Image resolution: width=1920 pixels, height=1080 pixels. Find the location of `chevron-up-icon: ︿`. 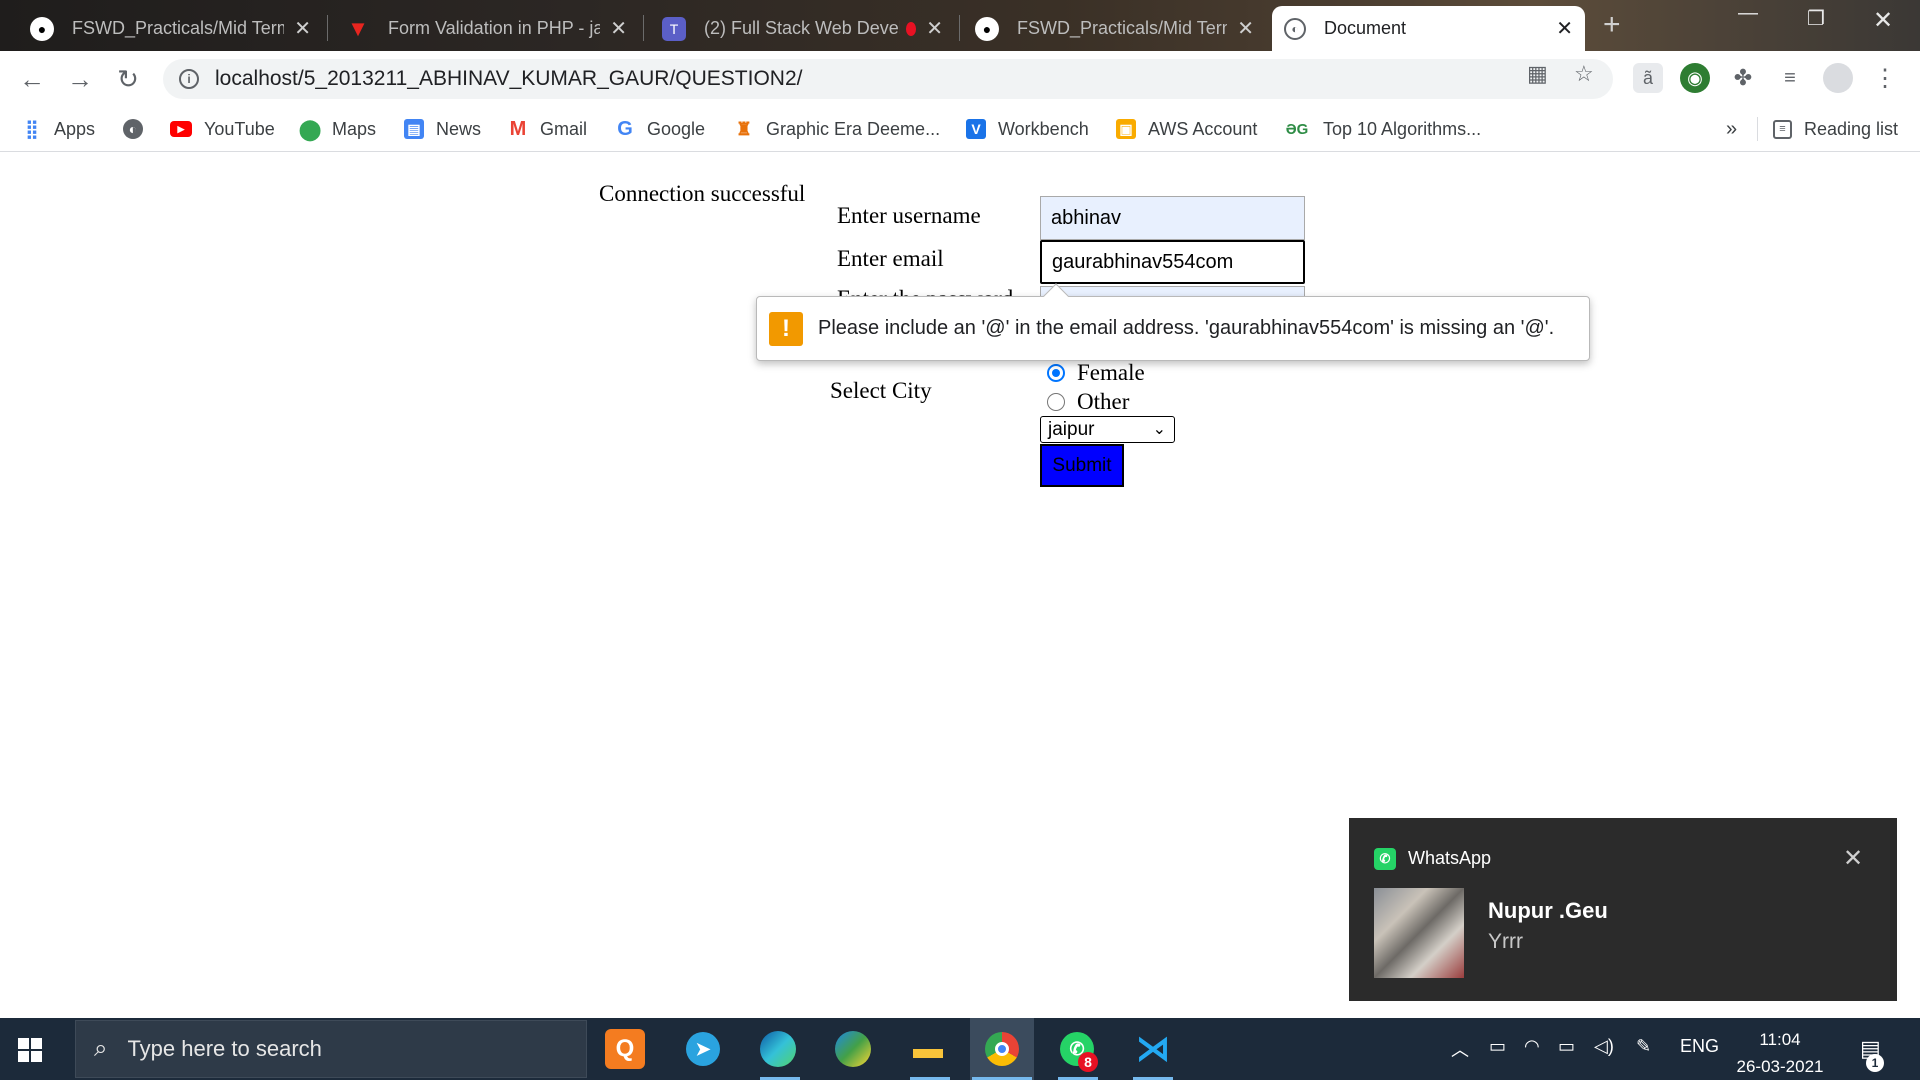

chevron-up-icon: ︿ is located at coordinates (1460, 1049).